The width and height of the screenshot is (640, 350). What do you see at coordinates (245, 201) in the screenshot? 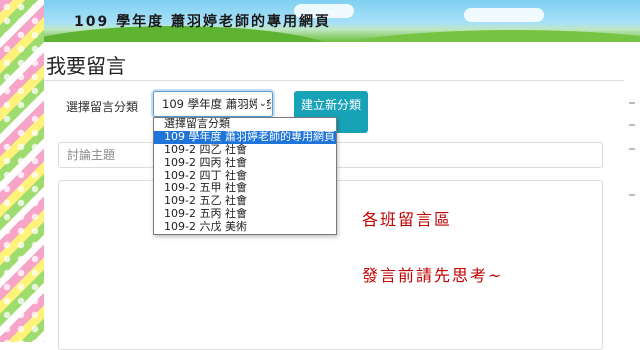
I see `dropdown-option: 109-2 五乙 社會` at bounding box center [245, 201].